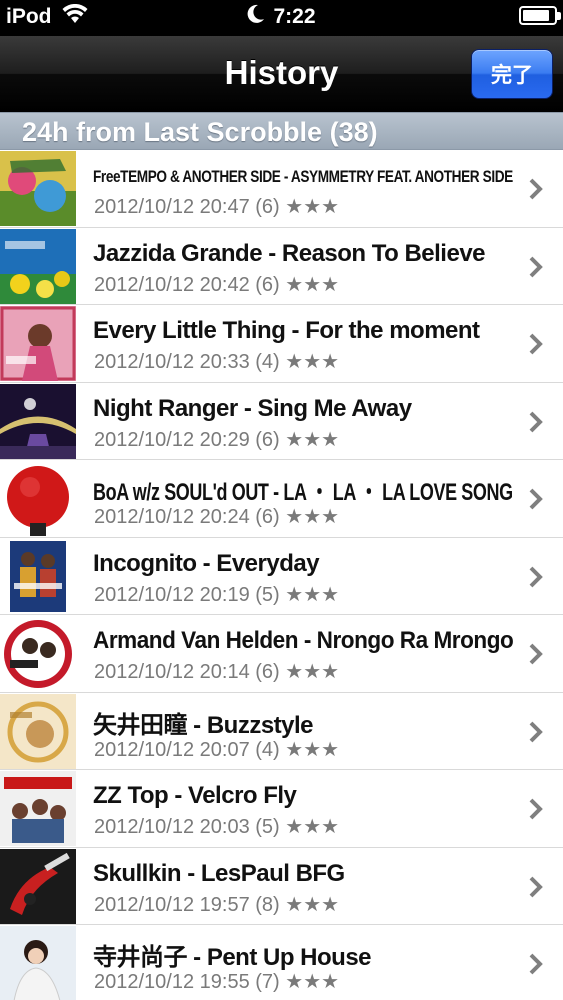 This screenshot has height=1000, width=563. What do you see at coordinates (217, 517) in the screenshot?
I see `track-subtitle: 2012/10/12 20:24 (6) ★★★` at bounding box center [217, 517].